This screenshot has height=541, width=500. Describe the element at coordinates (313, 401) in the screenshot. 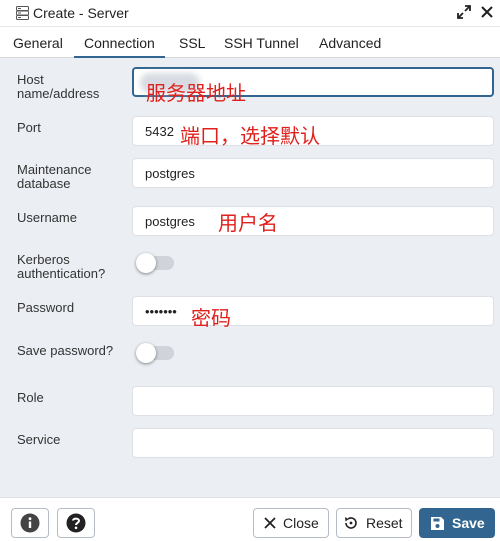

I see `role-input` at that location.